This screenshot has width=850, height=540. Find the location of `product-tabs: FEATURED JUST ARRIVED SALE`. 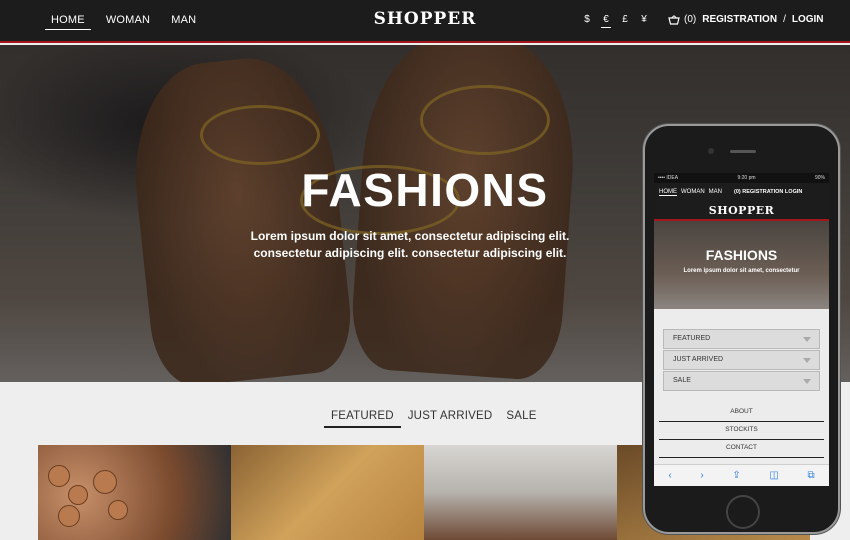

product-tabs: FEATURED JUST ARRIVED SALE is located at coordinates (434, 419).